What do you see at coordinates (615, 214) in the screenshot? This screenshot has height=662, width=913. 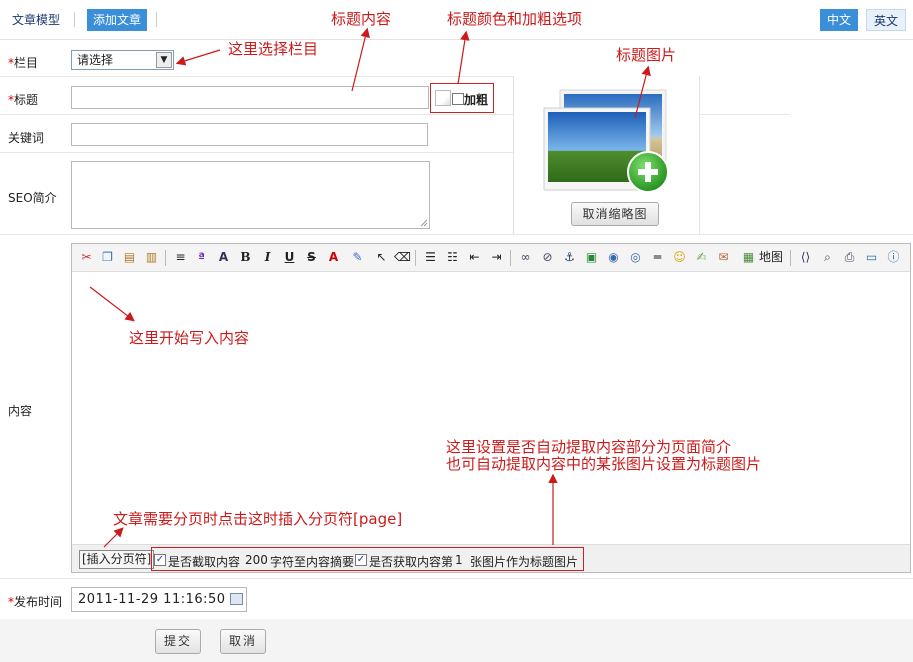 I see `cancel-thumbnail-button: 取消缩略图` at bounding box center [615, 214].